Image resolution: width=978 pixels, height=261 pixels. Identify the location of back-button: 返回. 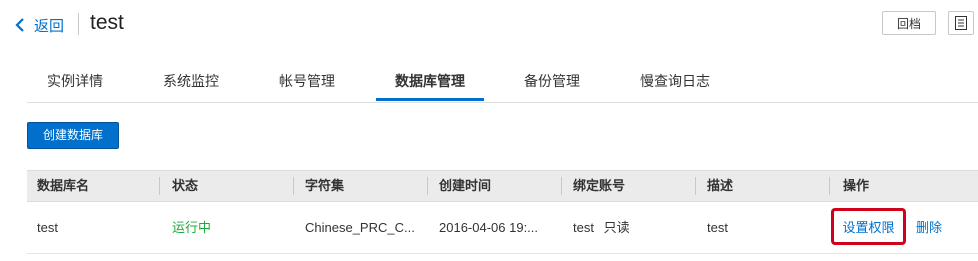
(39, 25).